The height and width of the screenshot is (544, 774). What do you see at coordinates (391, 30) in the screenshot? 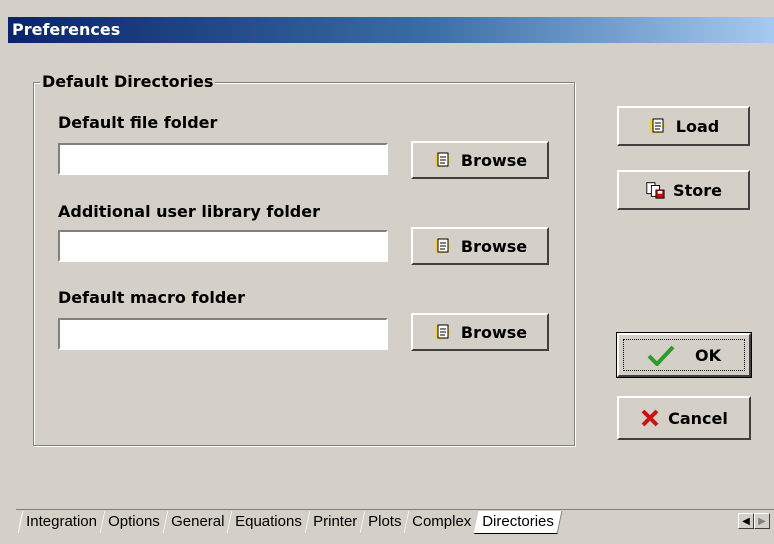
I see `title-bar: Preferences` at bounding box center [391, 30].